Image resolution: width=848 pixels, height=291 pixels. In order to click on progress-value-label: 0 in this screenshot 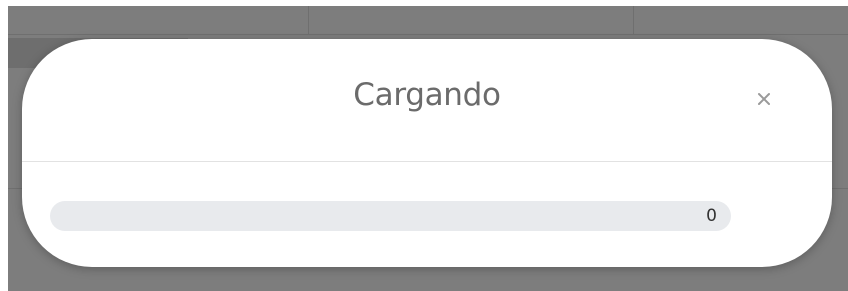, I will do `click(711, 216)`.